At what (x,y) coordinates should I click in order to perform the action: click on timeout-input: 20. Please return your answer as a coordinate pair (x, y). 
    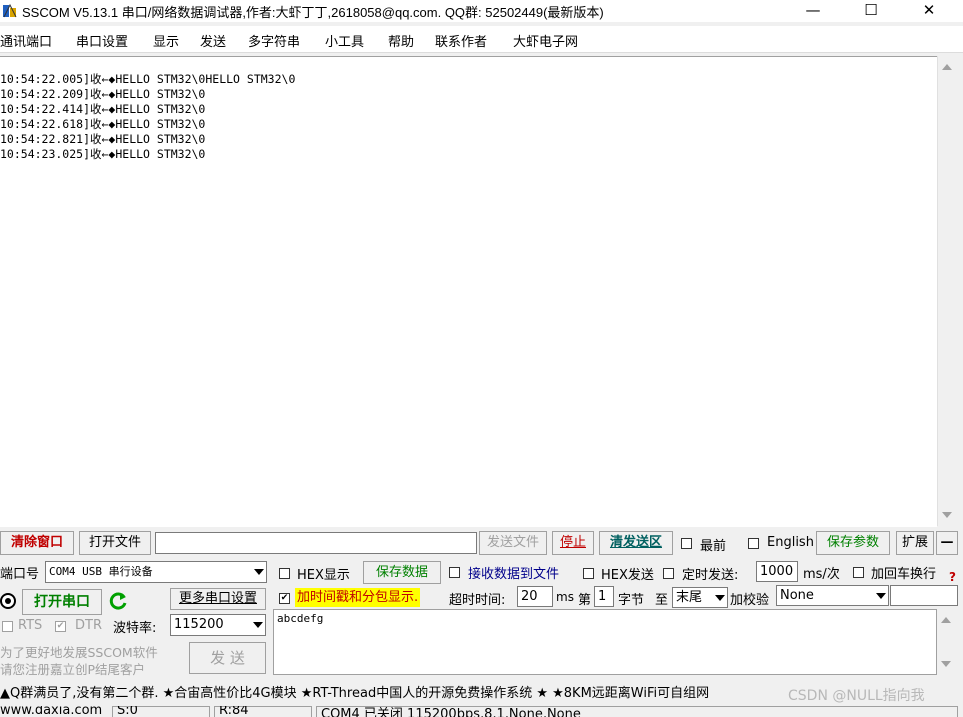
    Looking at the image, I should click on (535, 596).